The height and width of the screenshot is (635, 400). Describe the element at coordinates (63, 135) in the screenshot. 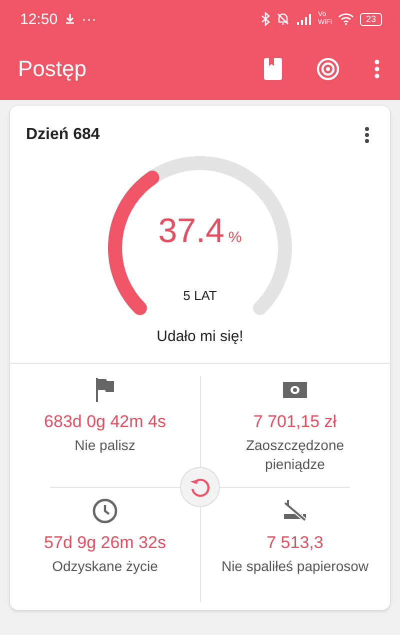

I see `card-title: Dzień 684` at that location.